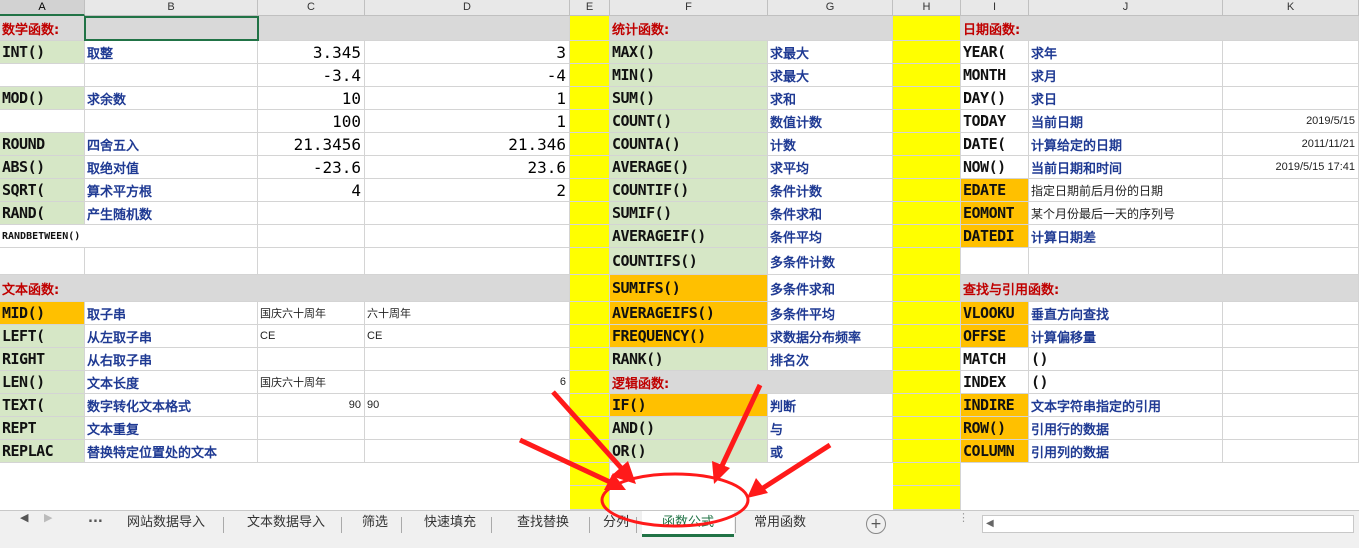  What do you see at coordinates (830, 359) in the screenshot?
I see `stats-fn-desc: 排名次` at bounding box center [830, 359].